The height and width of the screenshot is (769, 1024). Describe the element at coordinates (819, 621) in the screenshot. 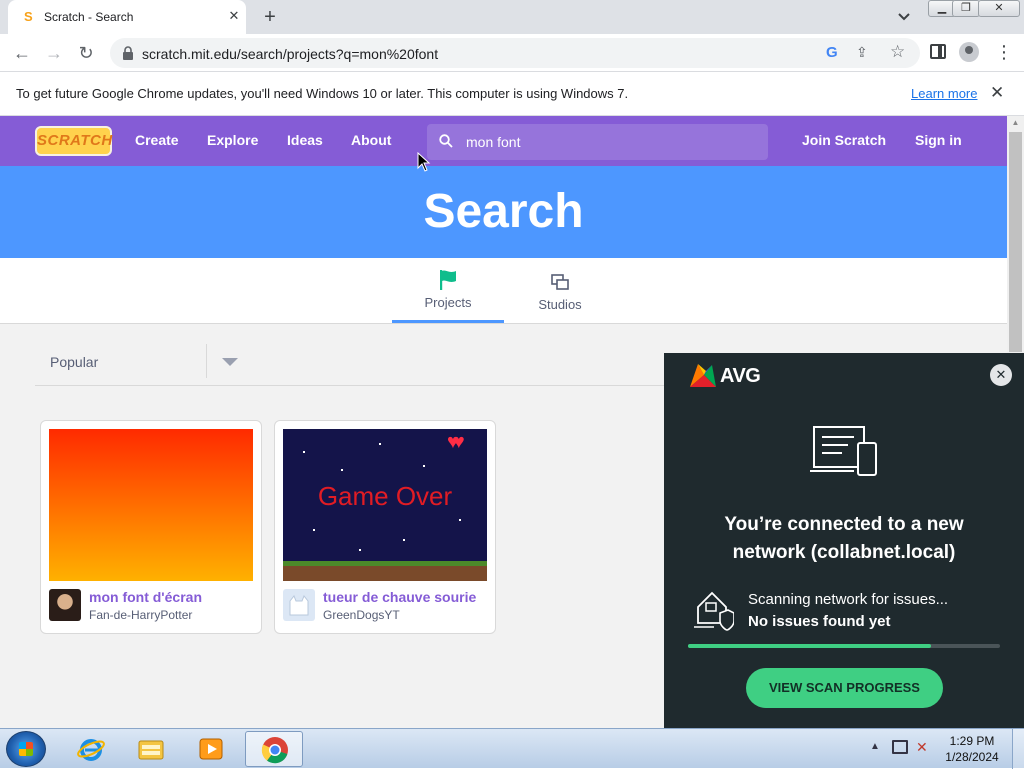

I see `scan-result-text: No issues found yet` at that location.